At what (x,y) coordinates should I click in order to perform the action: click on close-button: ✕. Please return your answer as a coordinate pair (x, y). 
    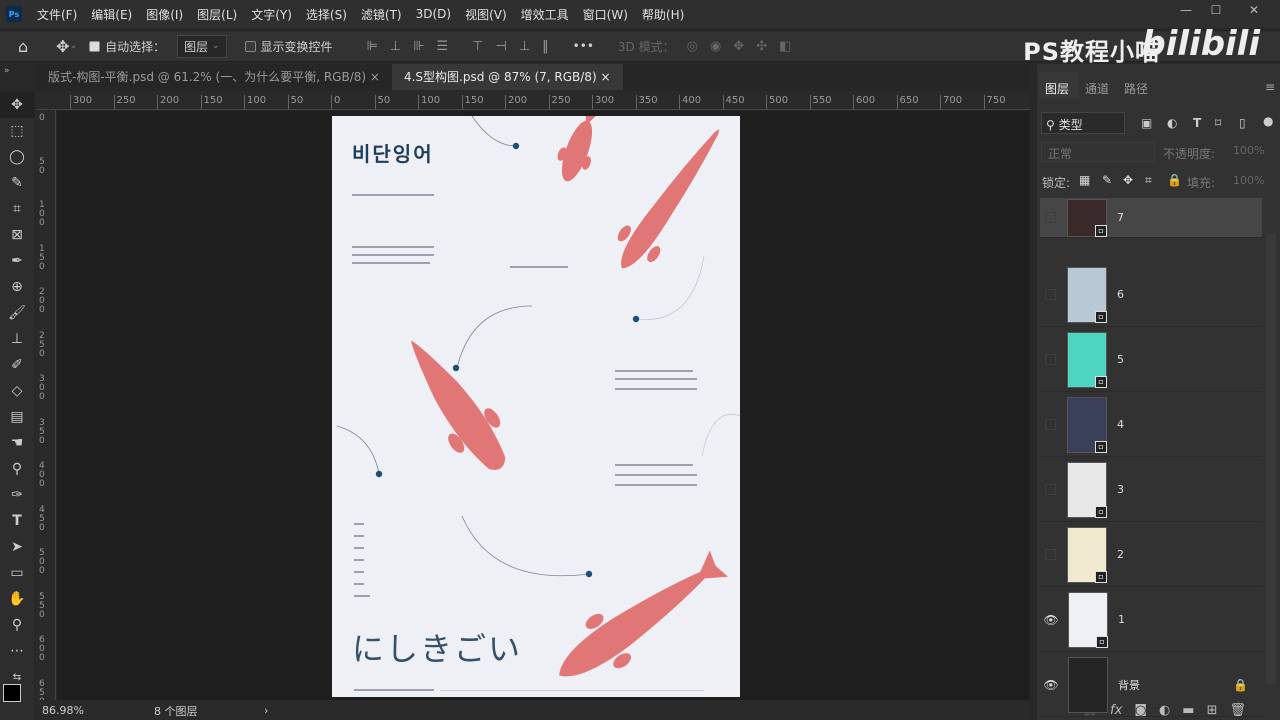
    Looking at the image, I should click on (1254, 10).